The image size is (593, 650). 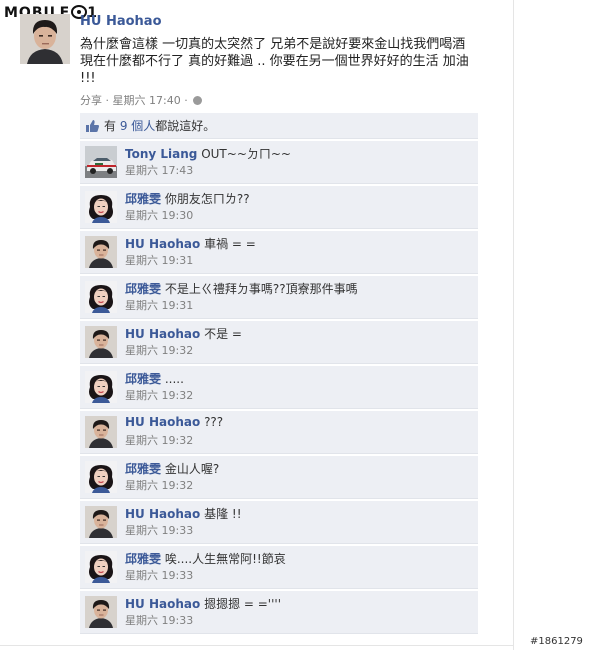 What do you see at coordinates (242, 604) in the screenshot?
I see `comment-text: 摁摁摁 = =''''` at bounding box center [242, 604].